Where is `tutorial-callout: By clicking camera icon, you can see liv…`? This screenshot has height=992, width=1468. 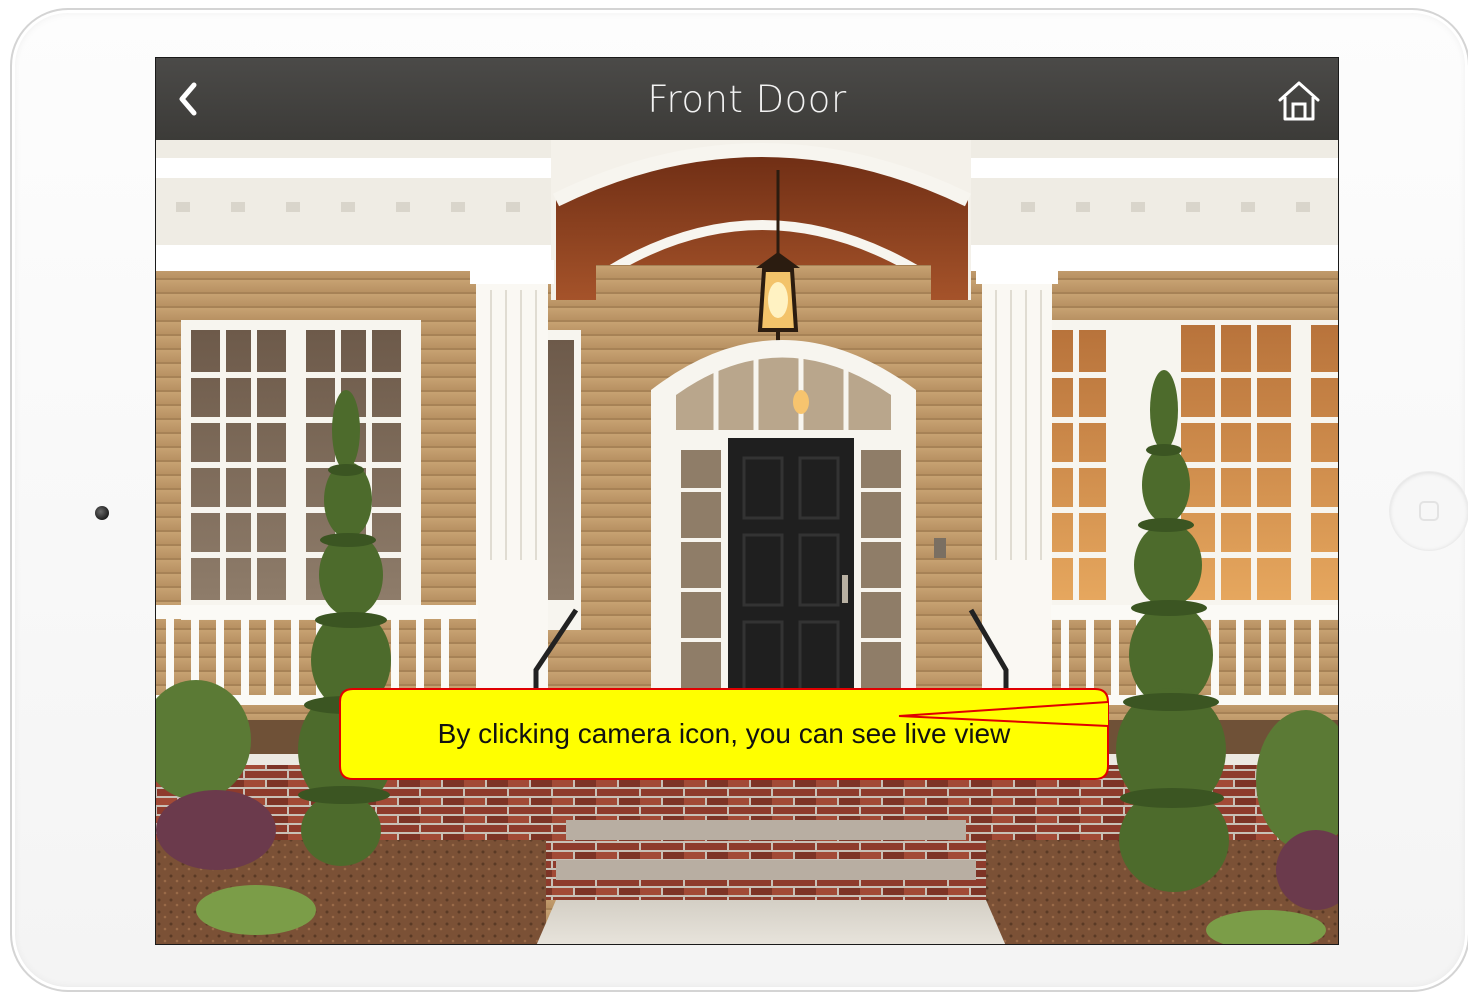 tutorial-callout: By clicking camera icon, you can see liv… is located at coordinates (724, 734).